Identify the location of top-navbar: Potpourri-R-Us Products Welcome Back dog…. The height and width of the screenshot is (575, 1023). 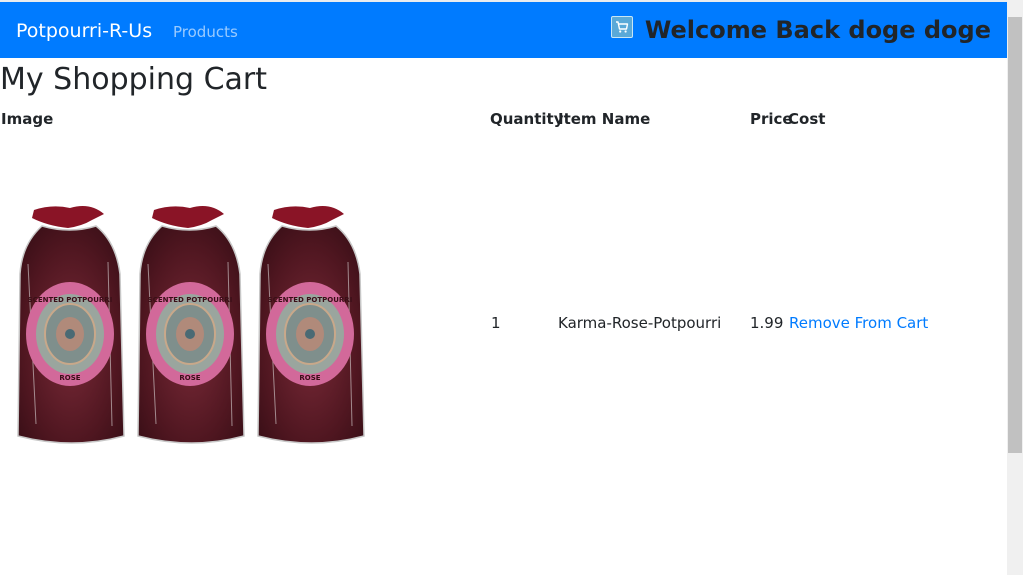
(503, 30).